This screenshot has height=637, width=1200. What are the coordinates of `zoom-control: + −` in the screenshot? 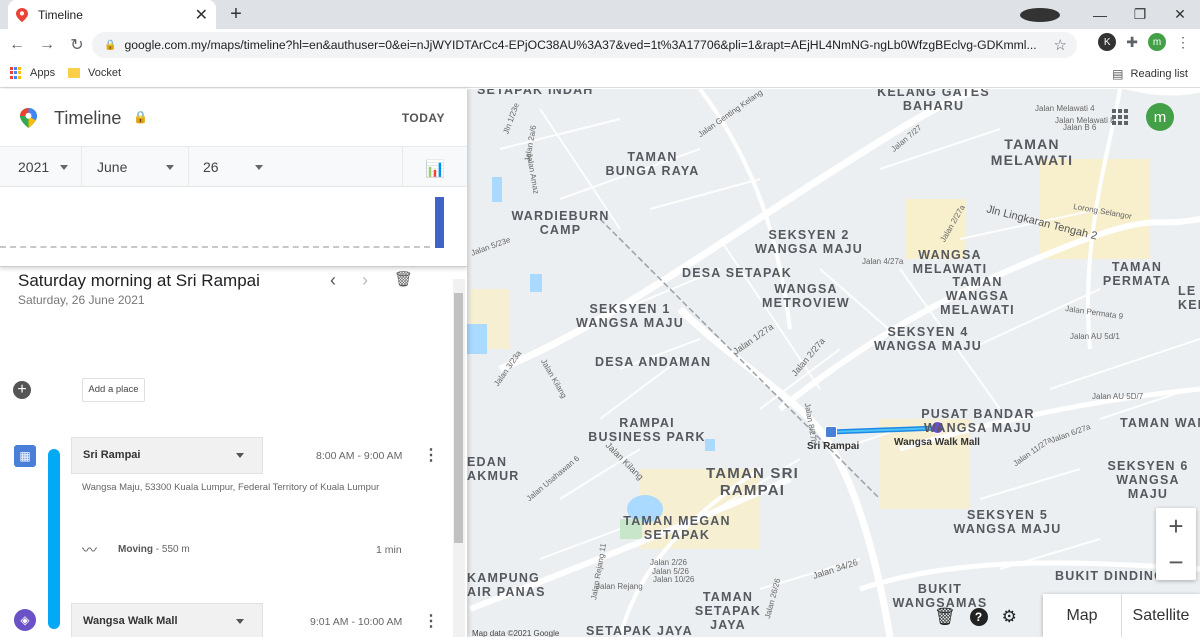 It's located at (1176, 544).